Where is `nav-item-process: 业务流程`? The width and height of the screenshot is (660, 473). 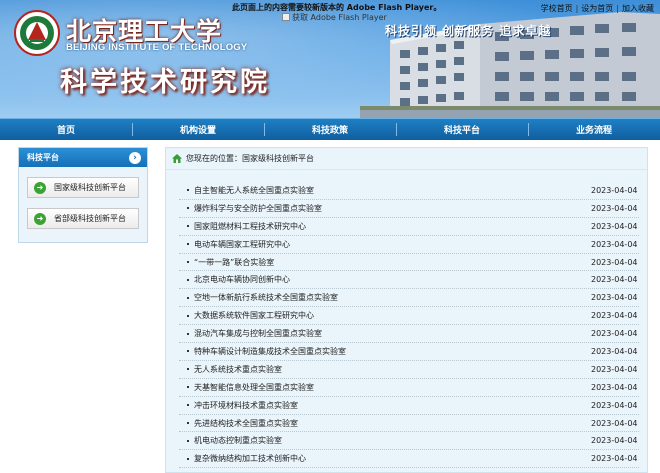
nav-item-process: 业务流程 is located at coordinates (594, 129).